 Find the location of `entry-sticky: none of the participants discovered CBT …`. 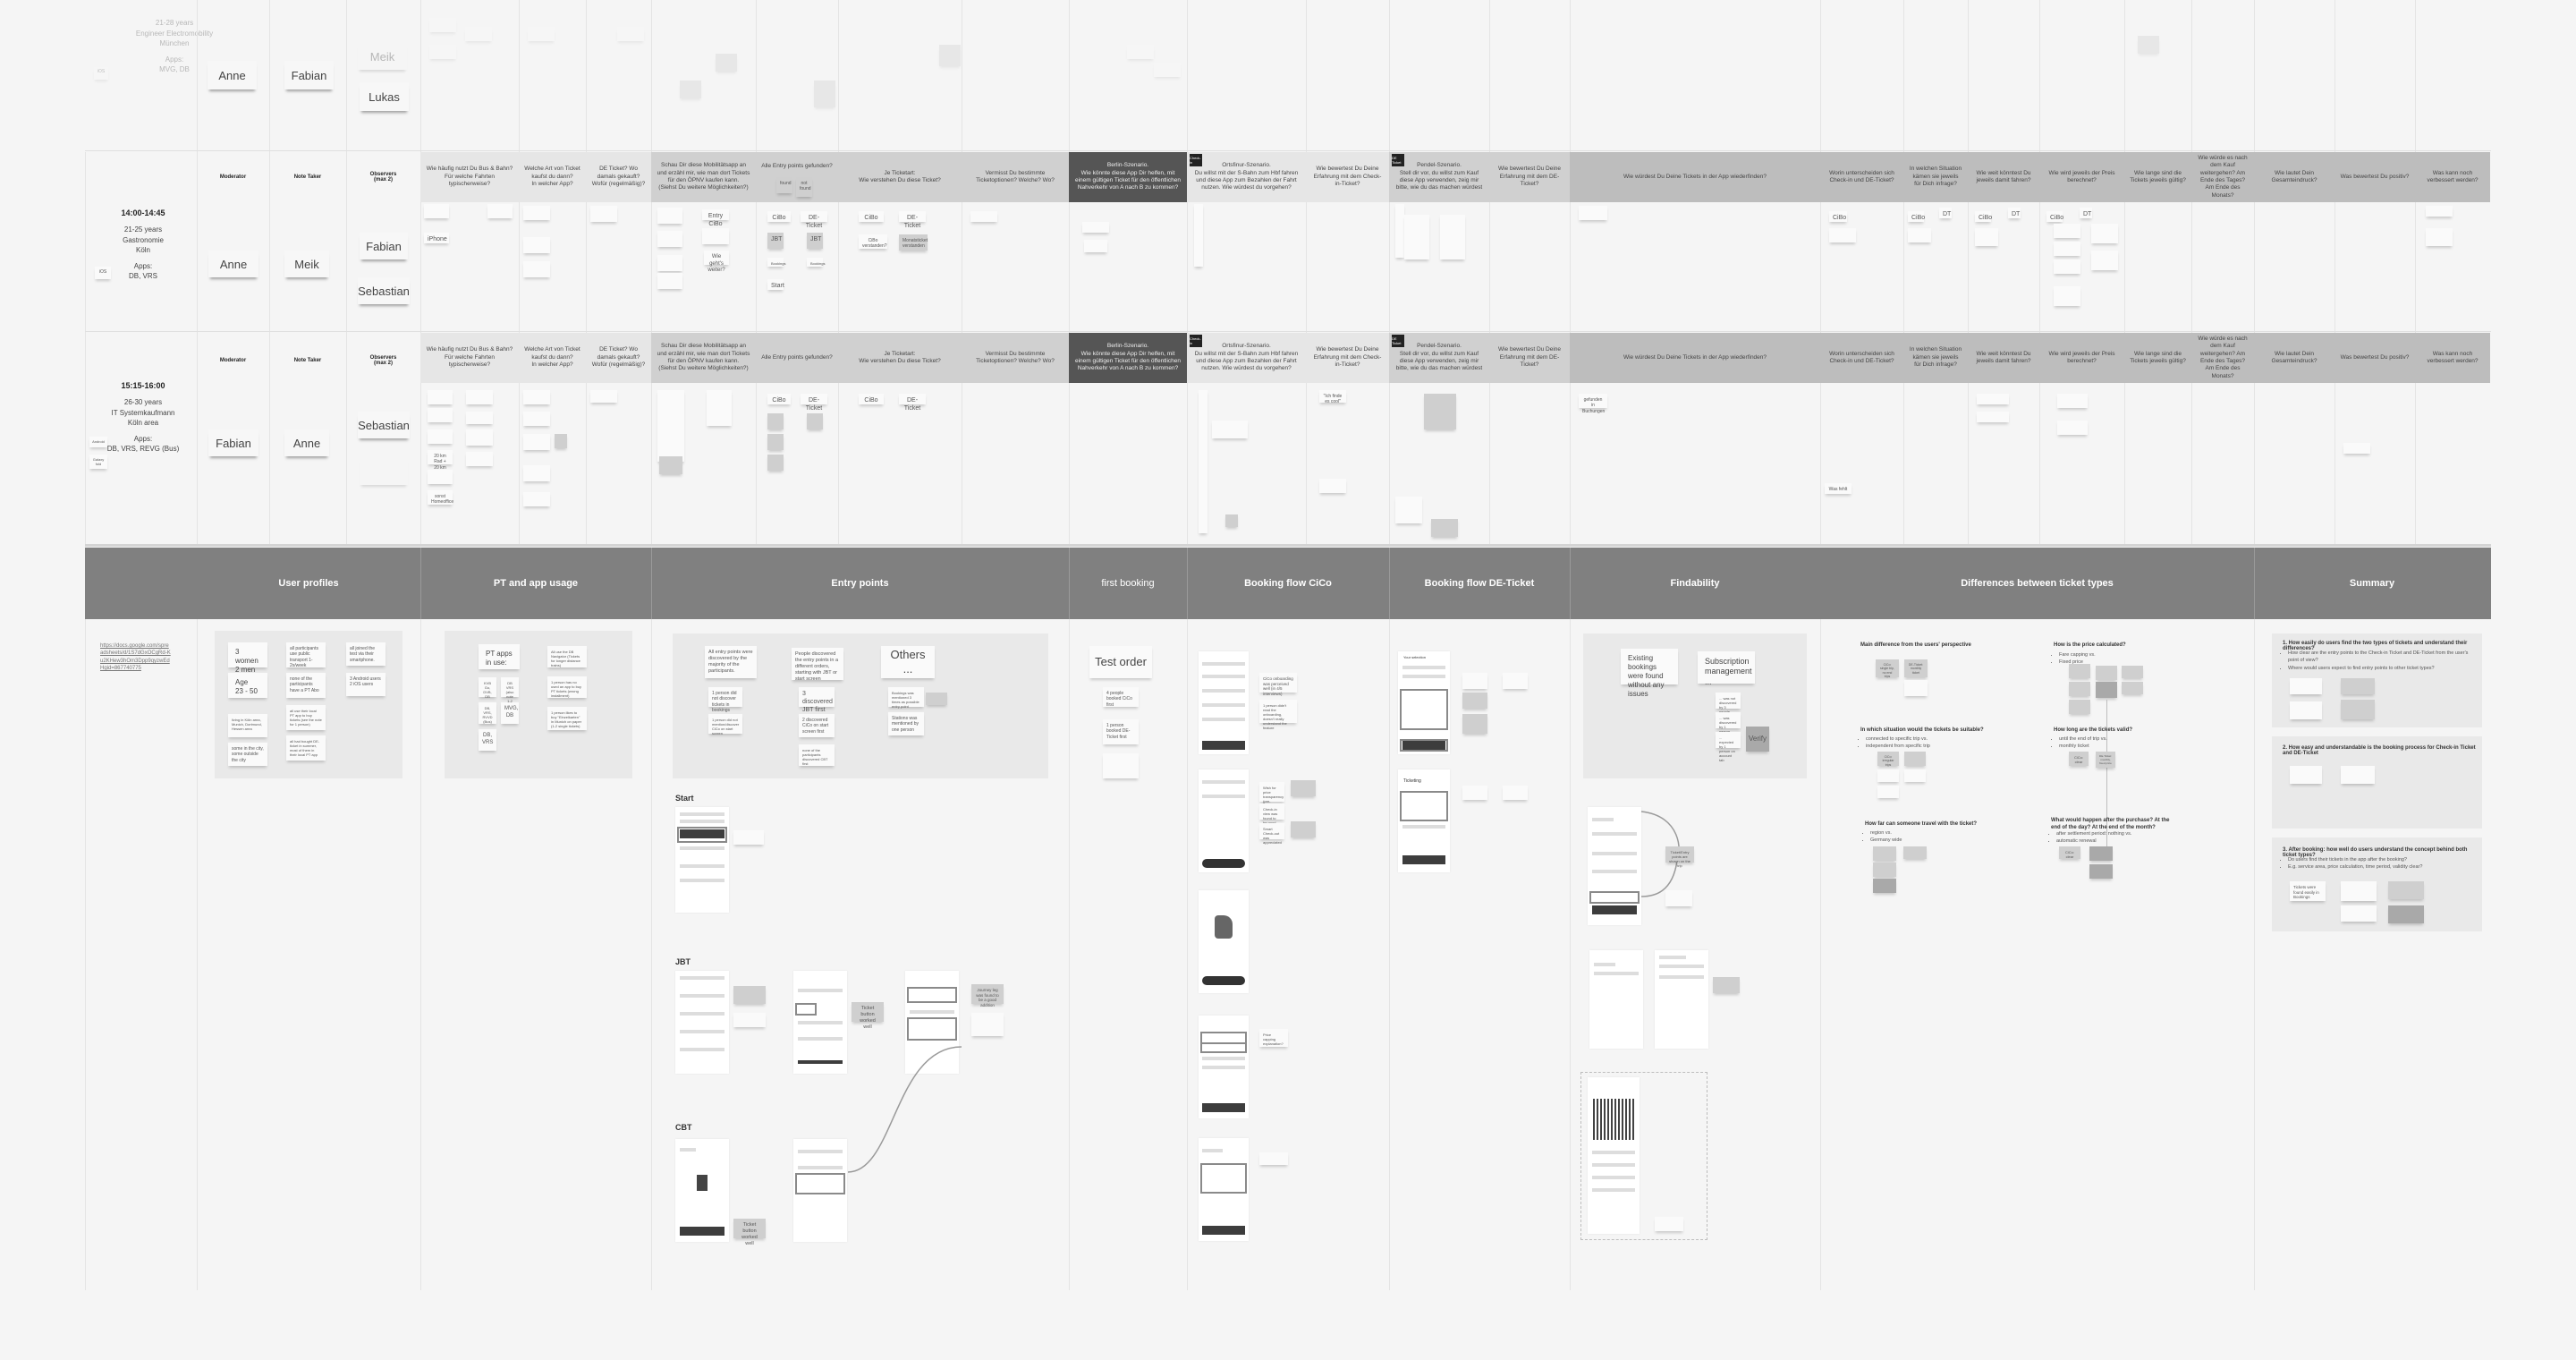

entry-sticky: none of the participants discovered CBT … is located at coordinates (817, 755).